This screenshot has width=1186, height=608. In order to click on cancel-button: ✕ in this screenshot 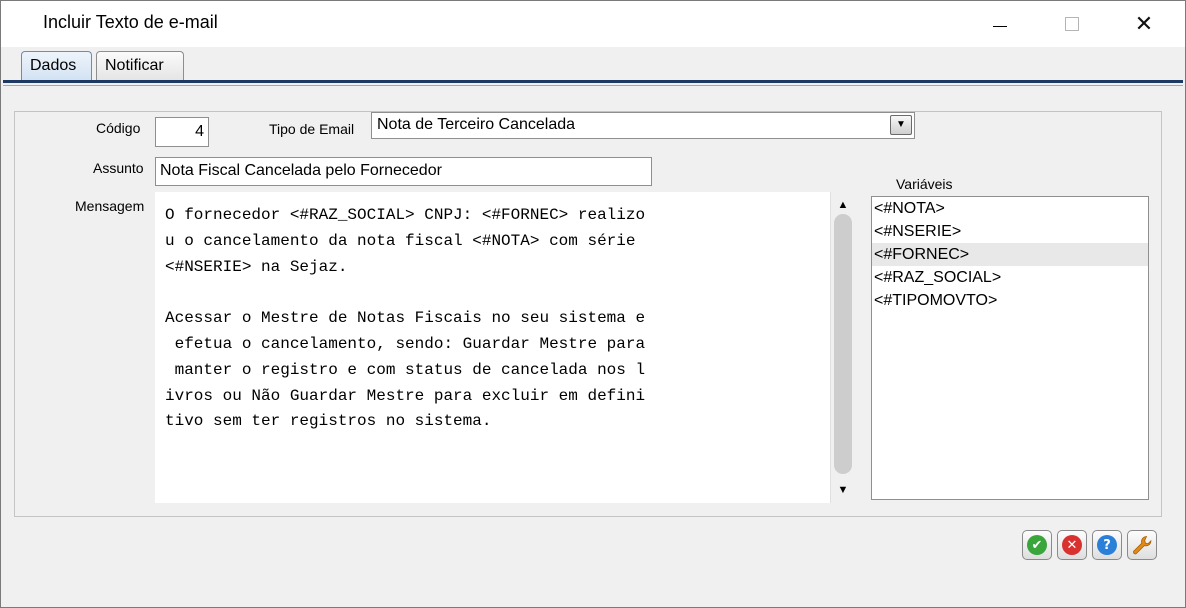, I will do `click(1072, 545)`.